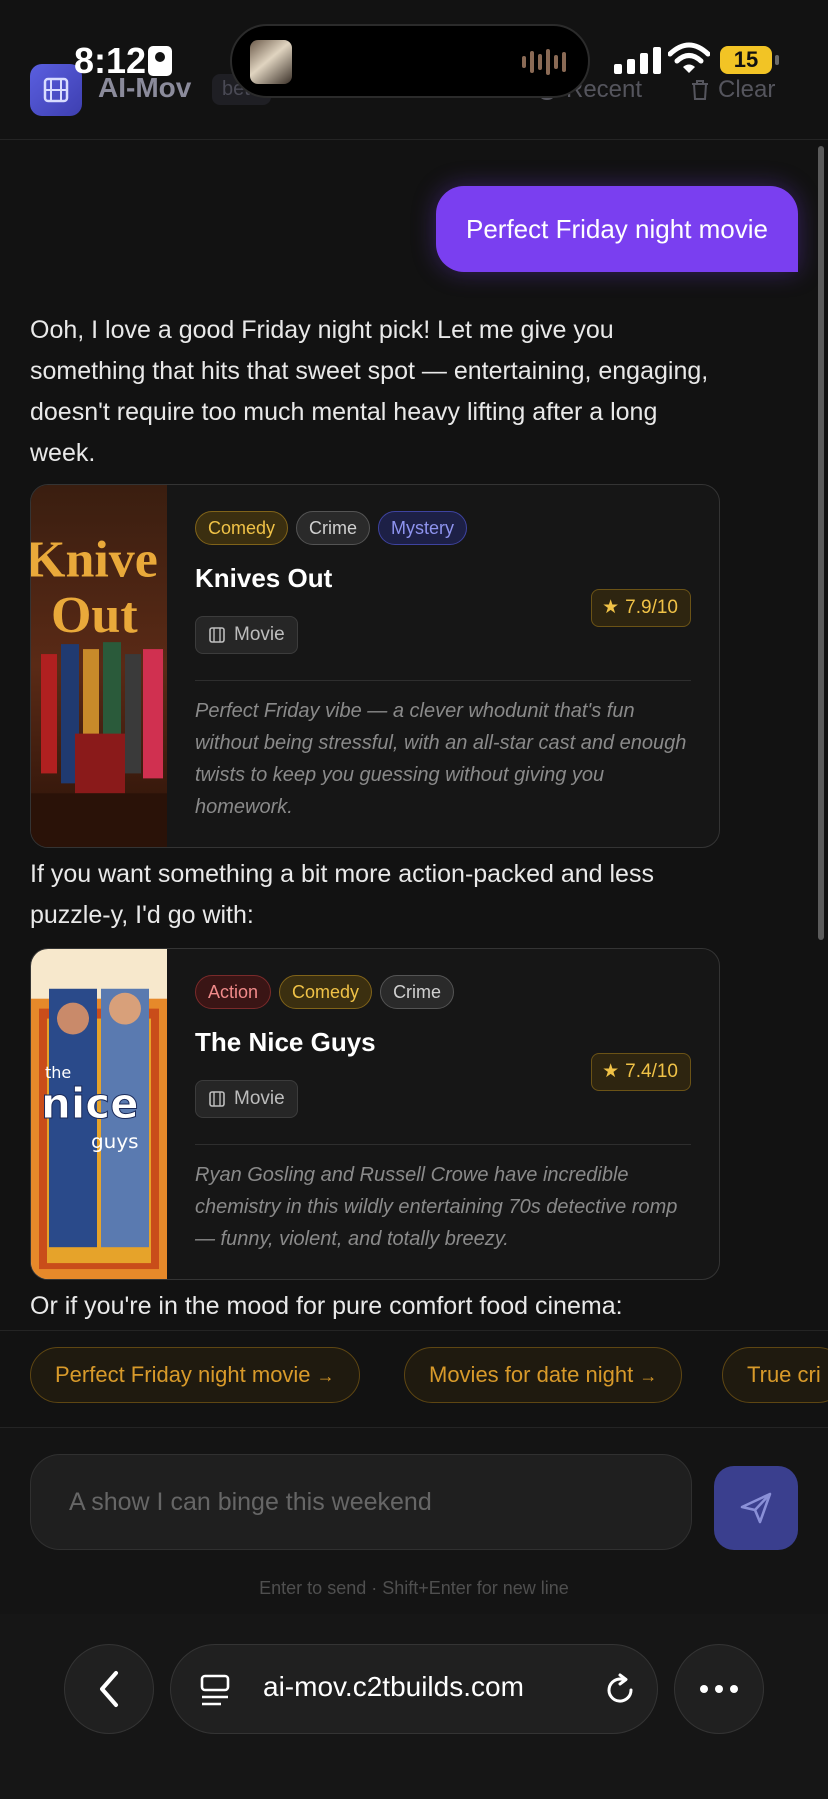 The image size is (828, 1799). I want to click on back-button, so click(109, 1689).